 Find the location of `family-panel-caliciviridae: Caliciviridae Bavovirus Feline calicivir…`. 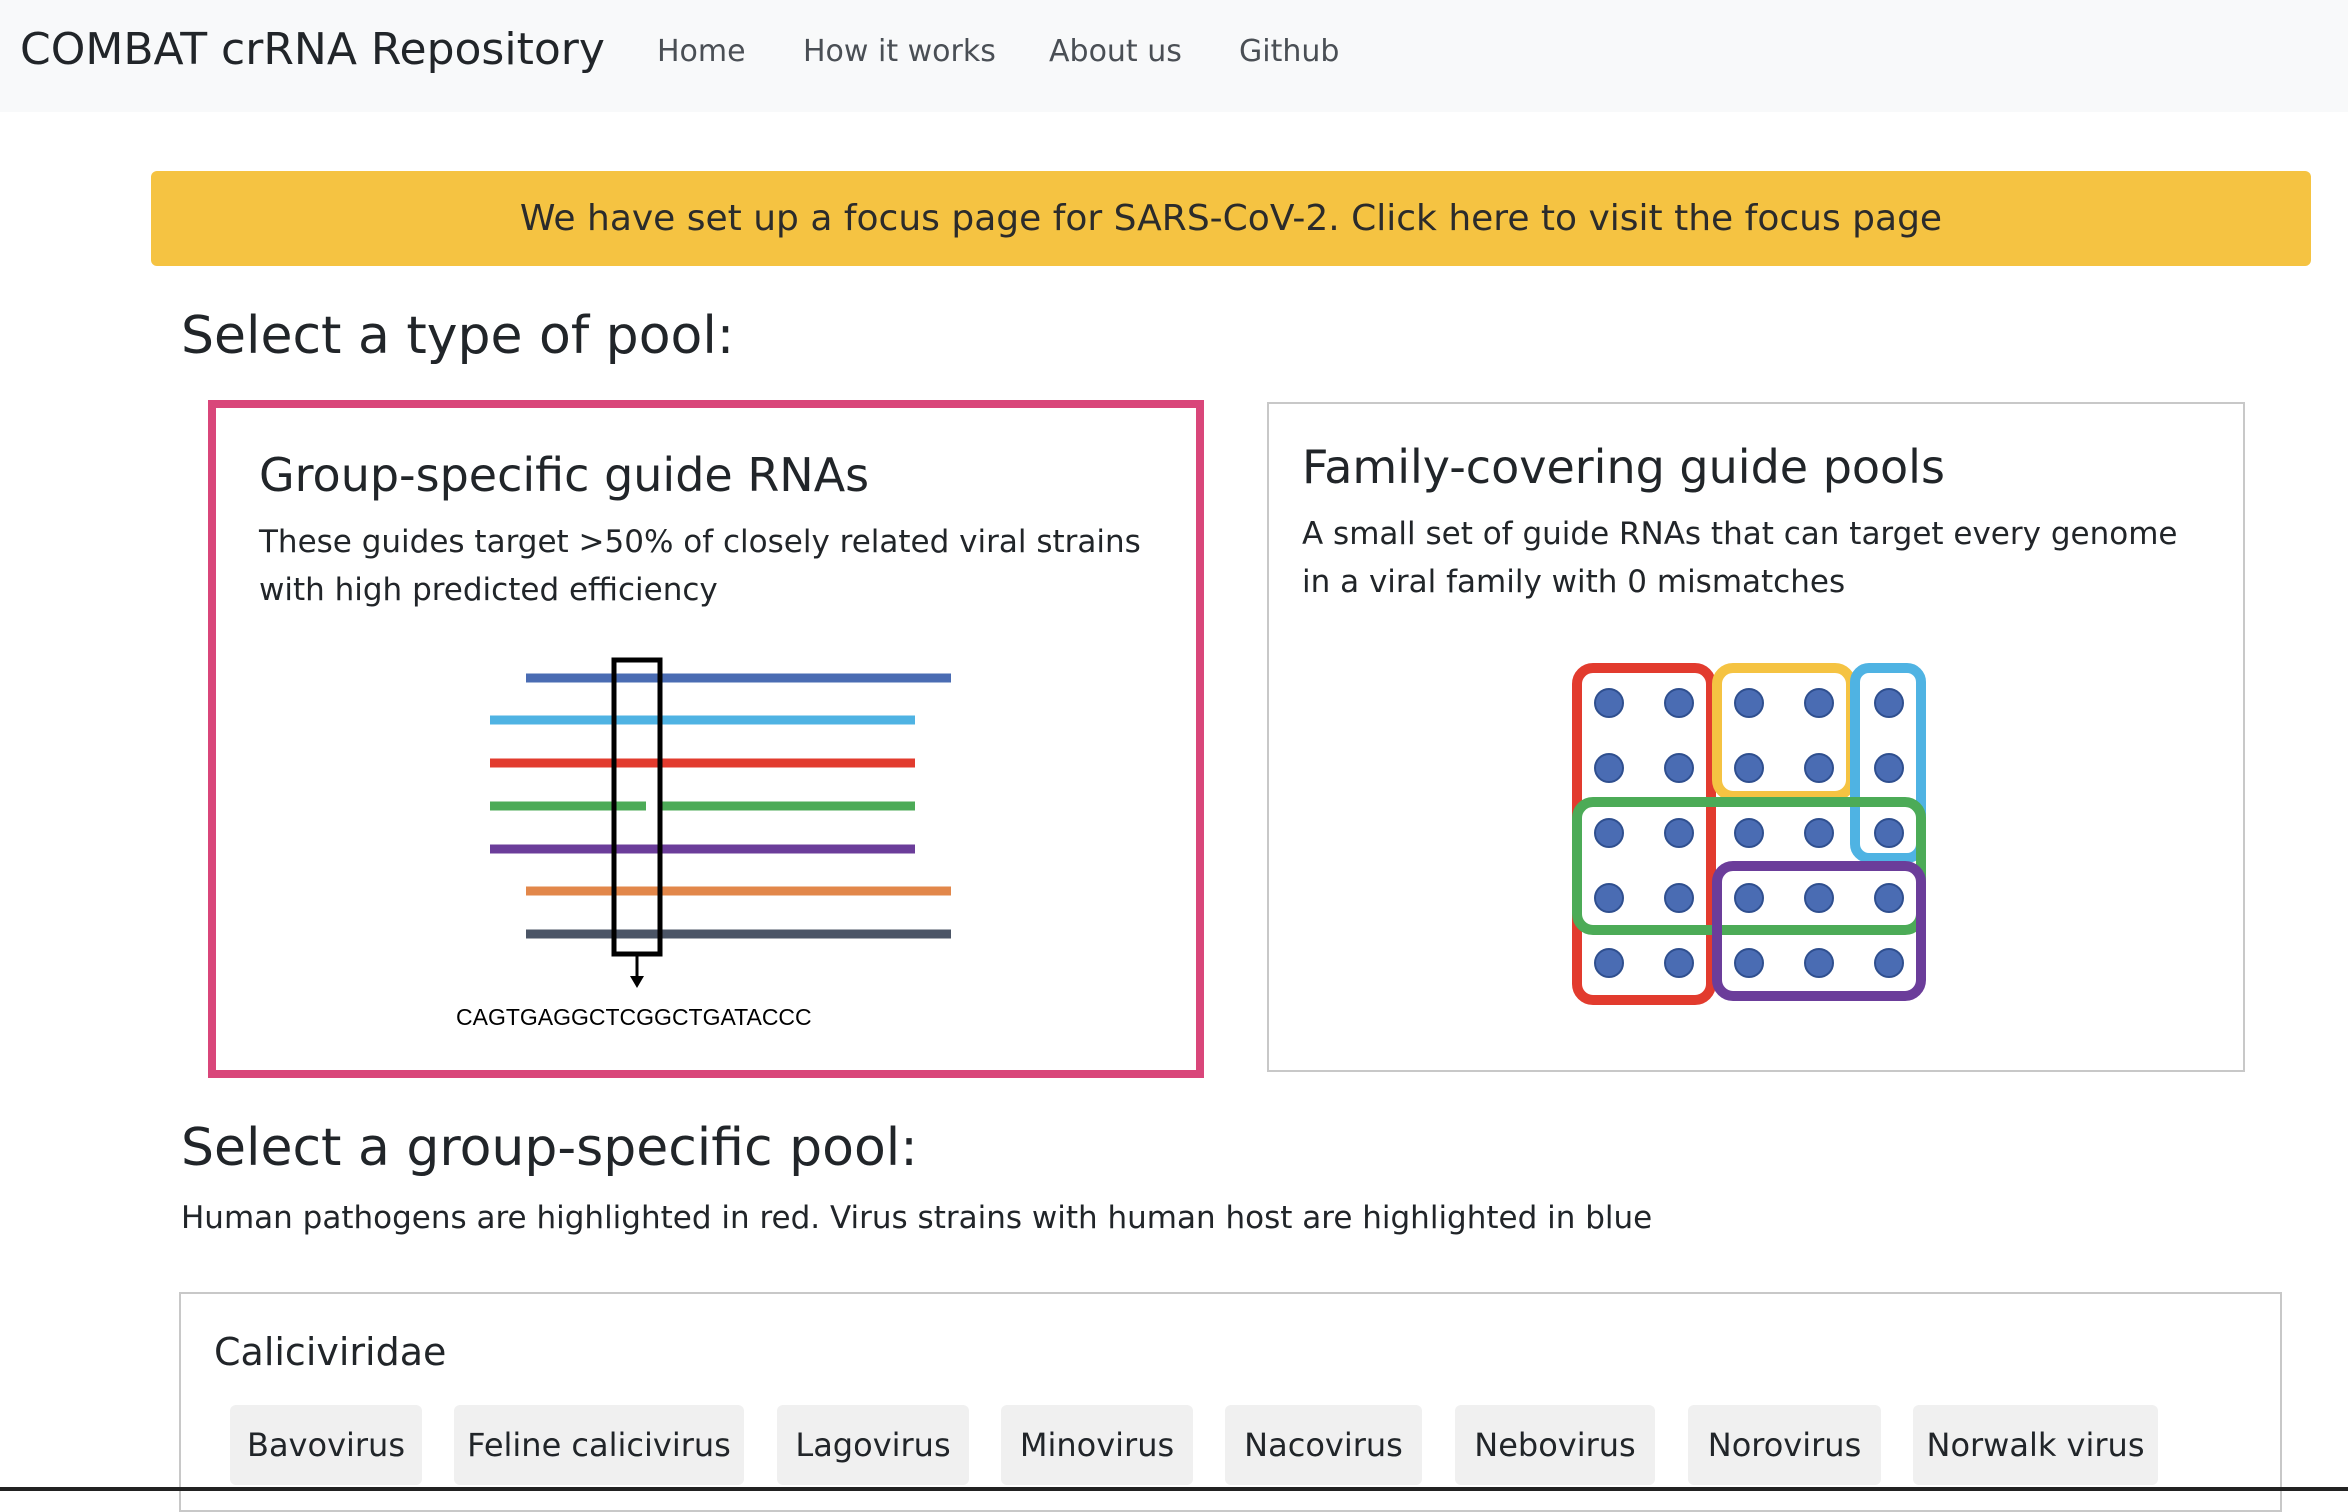

family-panel-caliciviridae: Caliciviridae Bavovirus Feline calicivir… is located at coordinates (1230, 1402).